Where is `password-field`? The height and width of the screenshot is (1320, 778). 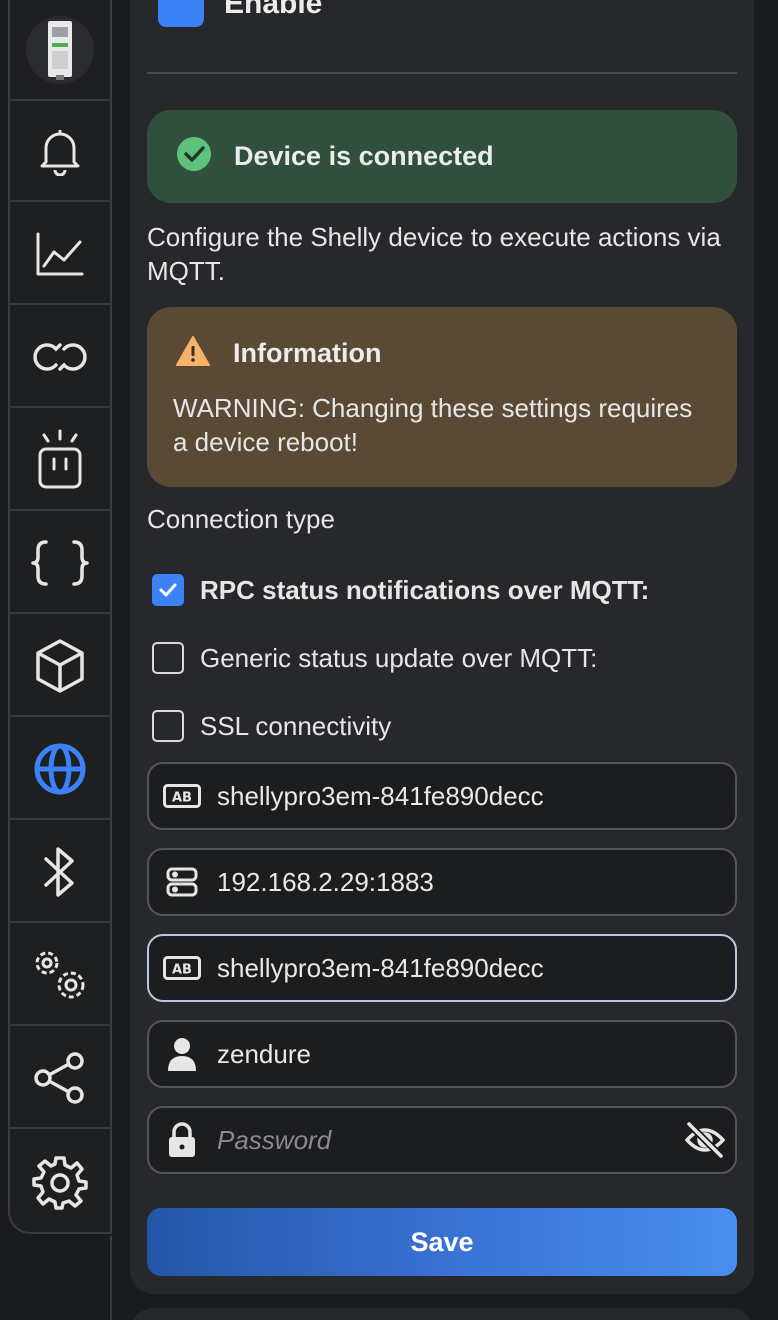 password-field is located at coordinates (442, 1140).